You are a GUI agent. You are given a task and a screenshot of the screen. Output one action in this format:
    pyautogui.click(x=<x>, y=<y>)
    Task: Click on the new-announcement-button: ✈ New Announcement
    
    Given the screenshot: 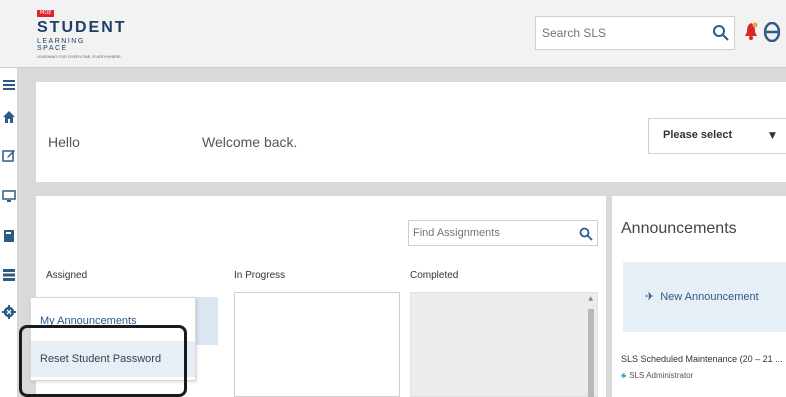 What is the action you would take?
    pyautogui.click(x=704, y=297)
    